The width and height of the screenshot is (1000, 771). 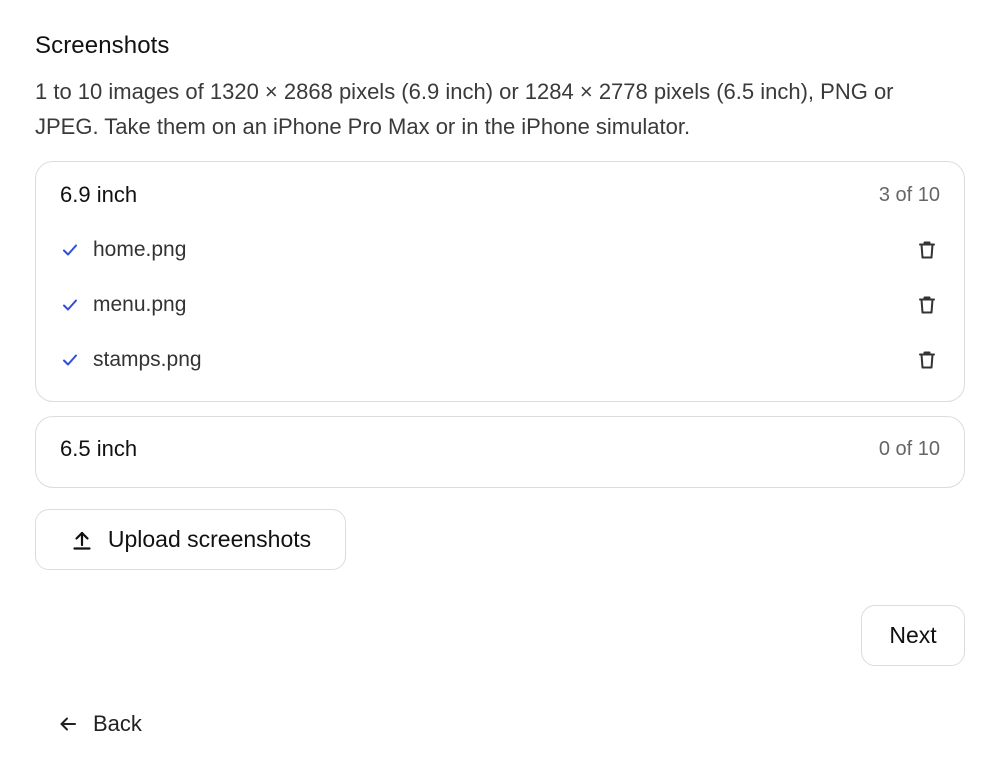 What do you see at coordinates (500, 360) in the screenshot?
I see `file-row: stamps.png` at bounding box center [500, 360].